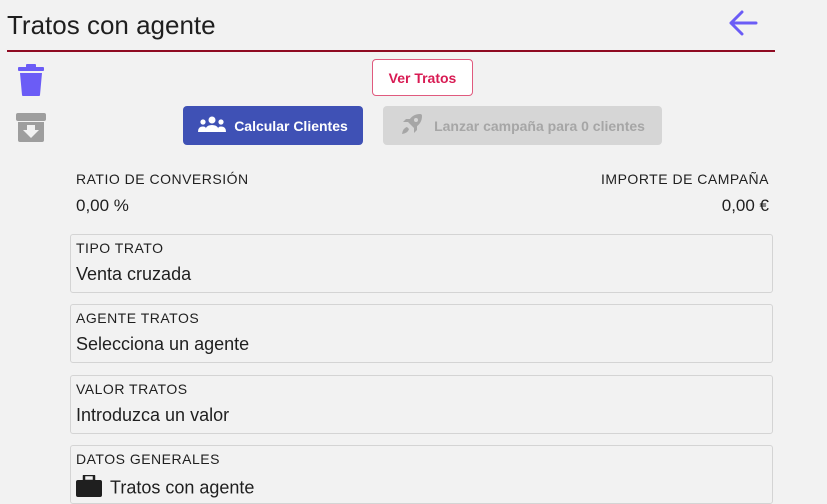  What do you see at coordinates (163, 344) in the screenshot?
I see `field-value: Selecciona un agente` at bounding box center [163, 344].